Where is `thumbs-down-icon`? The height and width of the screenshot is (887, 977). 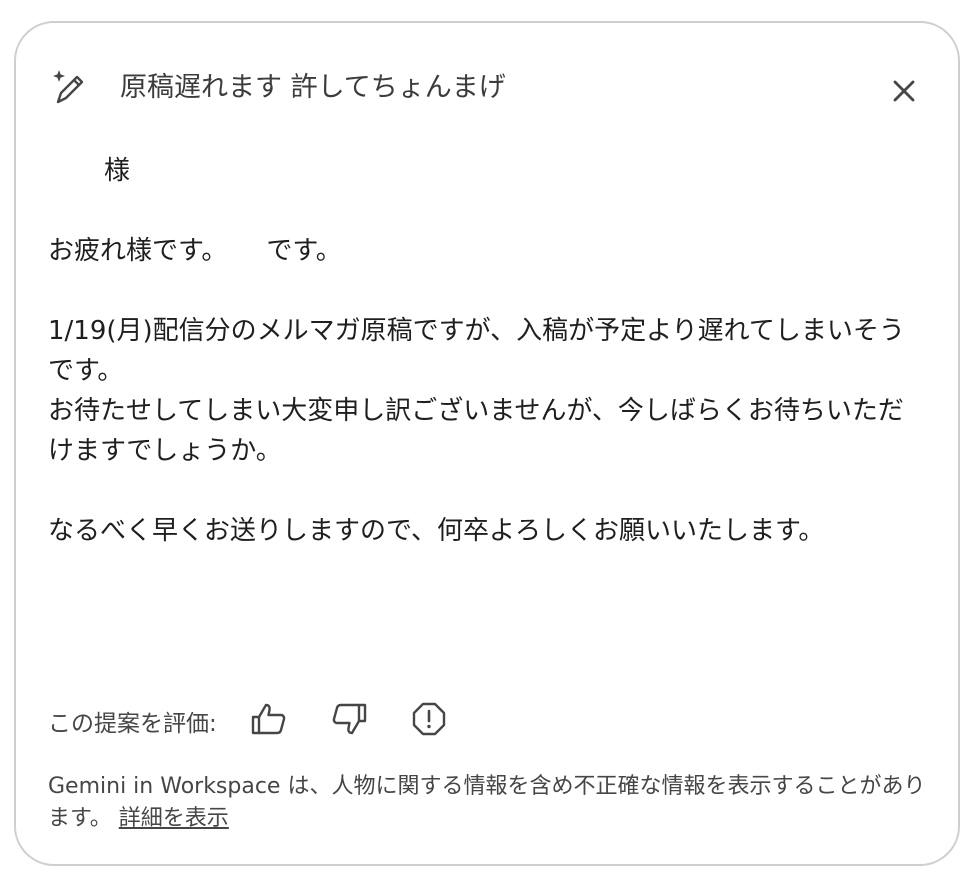
thumbs-down-icon is located at coordinates (349, 721).